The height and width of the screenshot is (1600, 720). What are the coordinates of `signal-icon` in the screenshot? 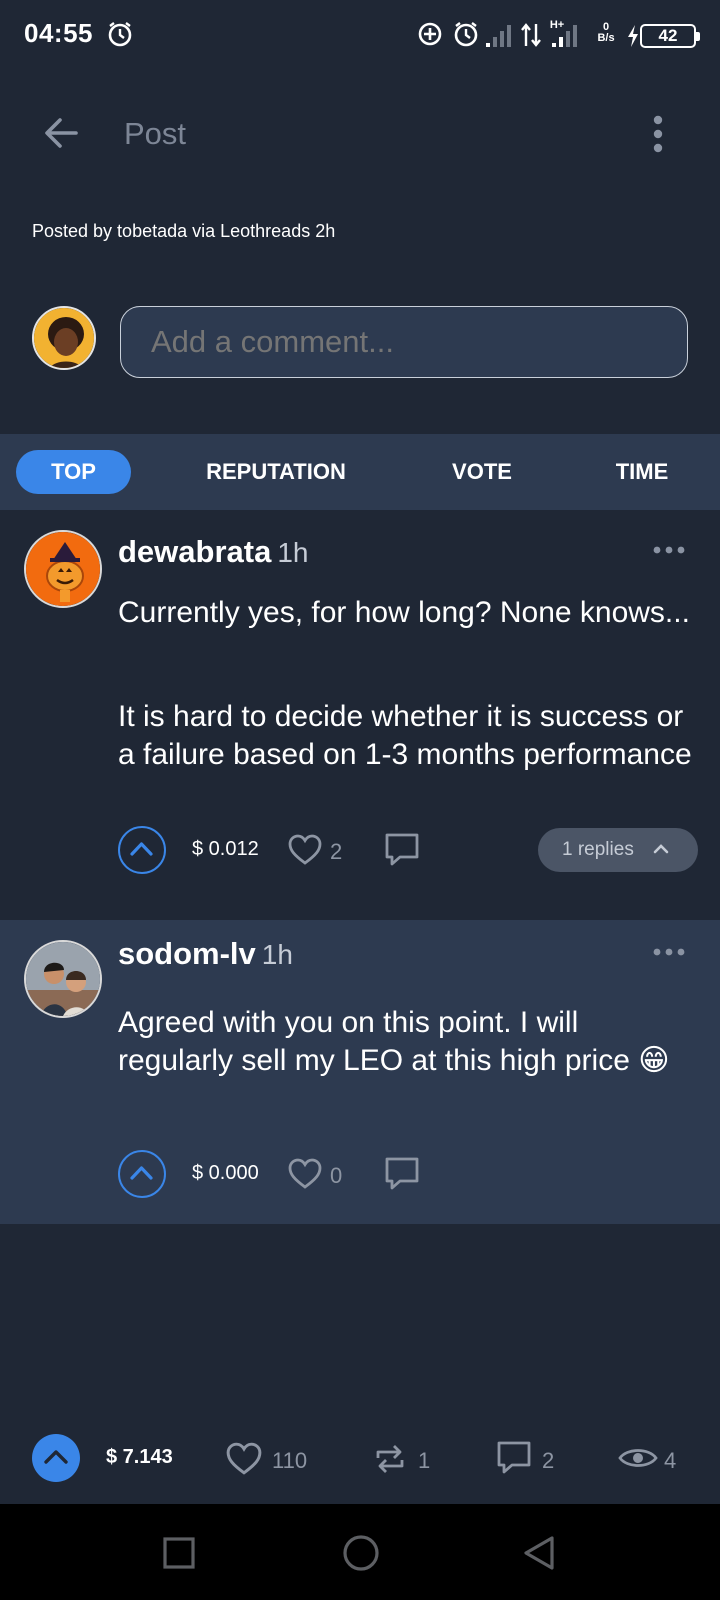 It's located at (564, 36).